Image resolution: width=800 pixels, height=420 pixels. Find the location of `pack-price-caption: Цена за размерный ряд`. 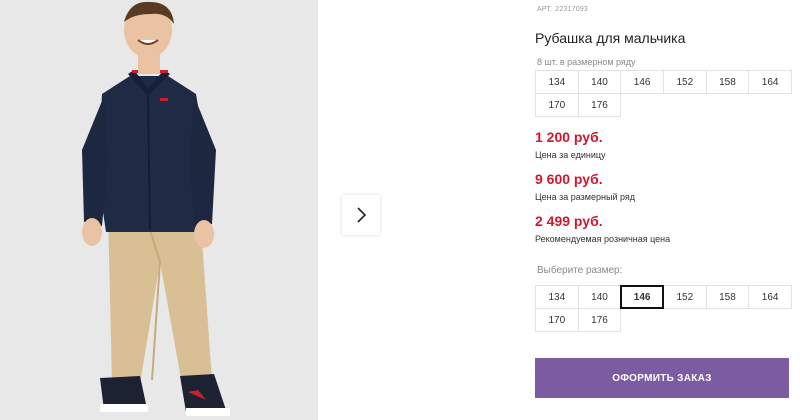

pack-price-caption: Цена за размерный ряд is located at coordinates (585, 197).